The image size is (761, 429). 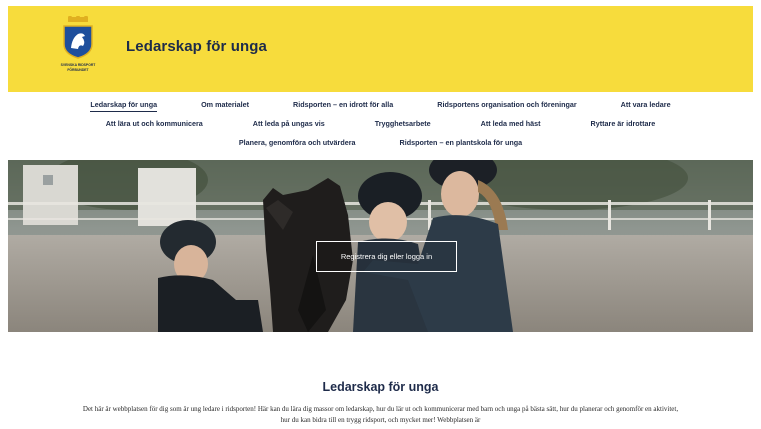 What do you see at coordinates (403, 124) in the screenshot?
I see `nav-item-trygghetsarbete: Trygghetsarbete` at bounding box center [403, 124].